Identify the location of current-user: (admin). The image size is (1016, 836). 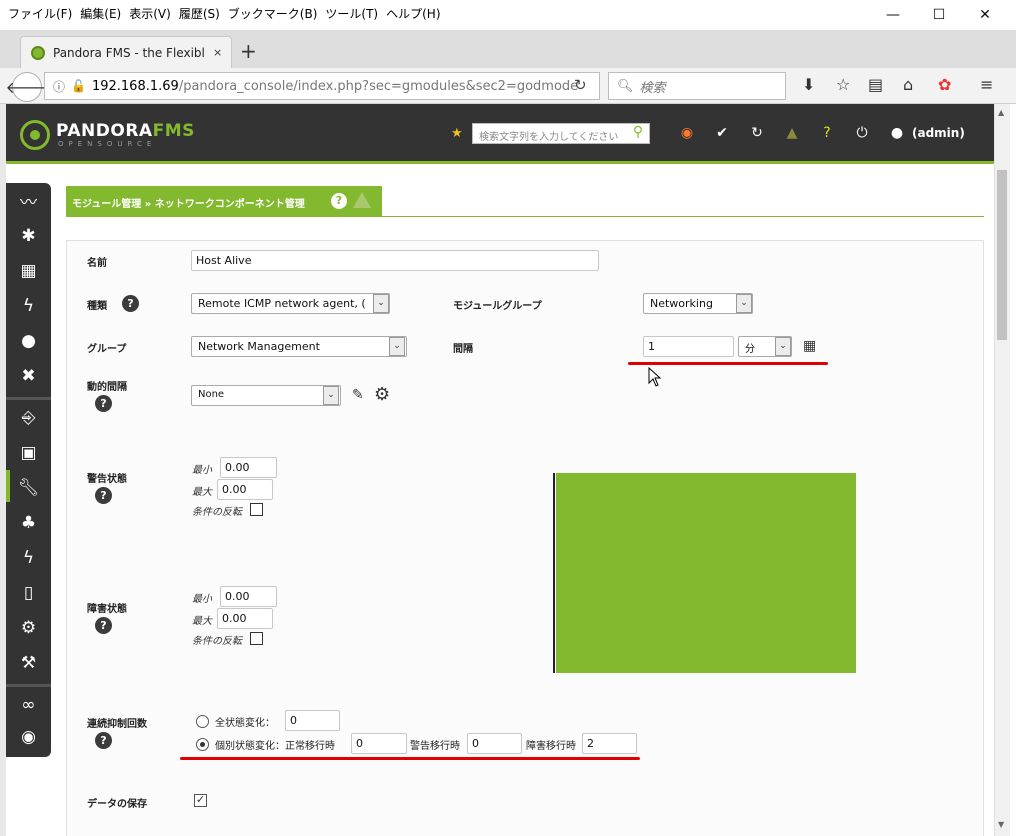
(938, 133).